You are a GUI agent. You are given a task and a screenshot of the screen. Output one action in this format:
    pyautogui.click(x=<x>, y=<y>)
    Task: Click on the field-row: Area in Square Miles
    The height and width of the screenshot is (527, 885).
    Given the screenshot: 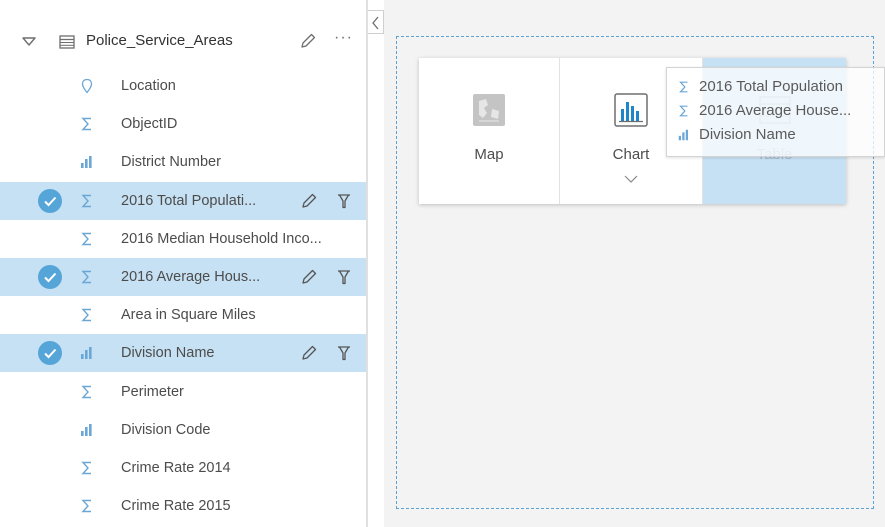 What is the action you would take?
    pyautogui.click(x=183, y=315)
    